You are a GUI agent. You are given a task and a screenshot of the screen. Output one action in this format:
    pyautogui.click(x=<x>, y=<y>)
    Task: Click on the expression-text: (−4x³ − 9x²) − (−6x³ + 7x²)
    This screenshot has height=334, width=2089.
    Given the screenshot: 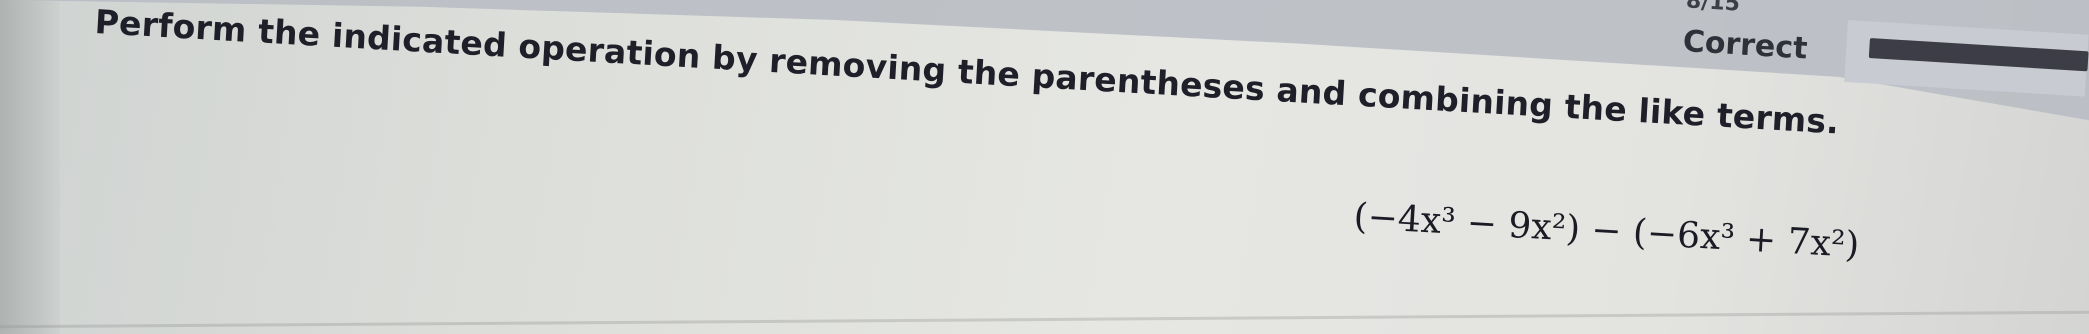 What is the action you would take?
    pyautogui.click(x=1606, y=231)
    